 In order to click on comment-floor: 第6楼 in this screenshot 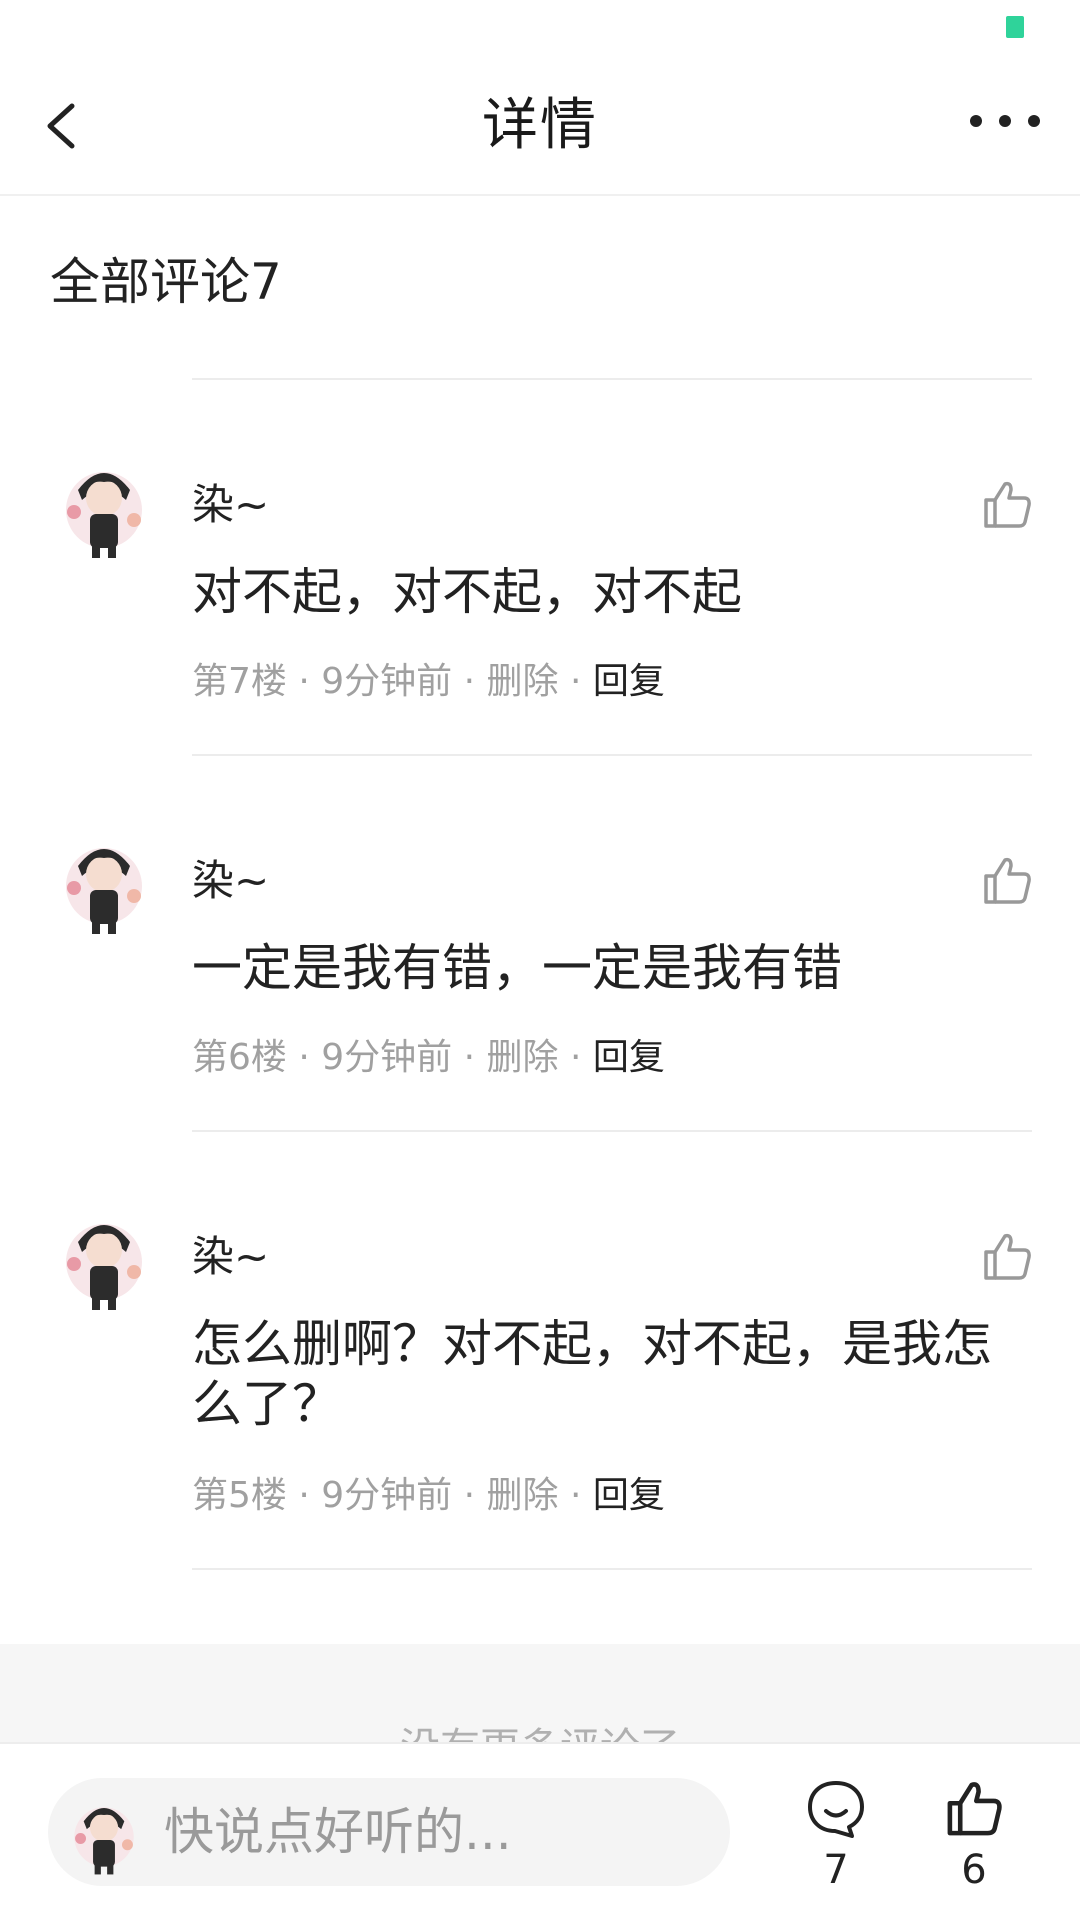, I will do `click(239, 1057)`.